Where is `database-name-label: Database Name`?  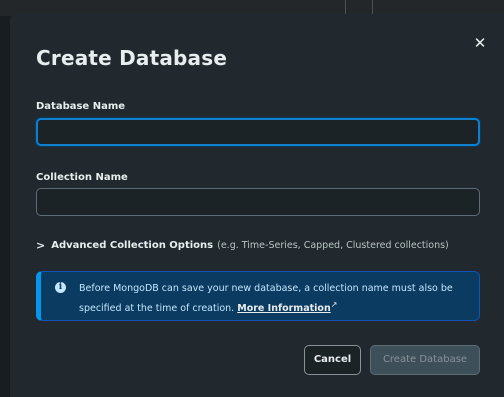
database-name-label: Database Name is located at coordinates (81, 106).